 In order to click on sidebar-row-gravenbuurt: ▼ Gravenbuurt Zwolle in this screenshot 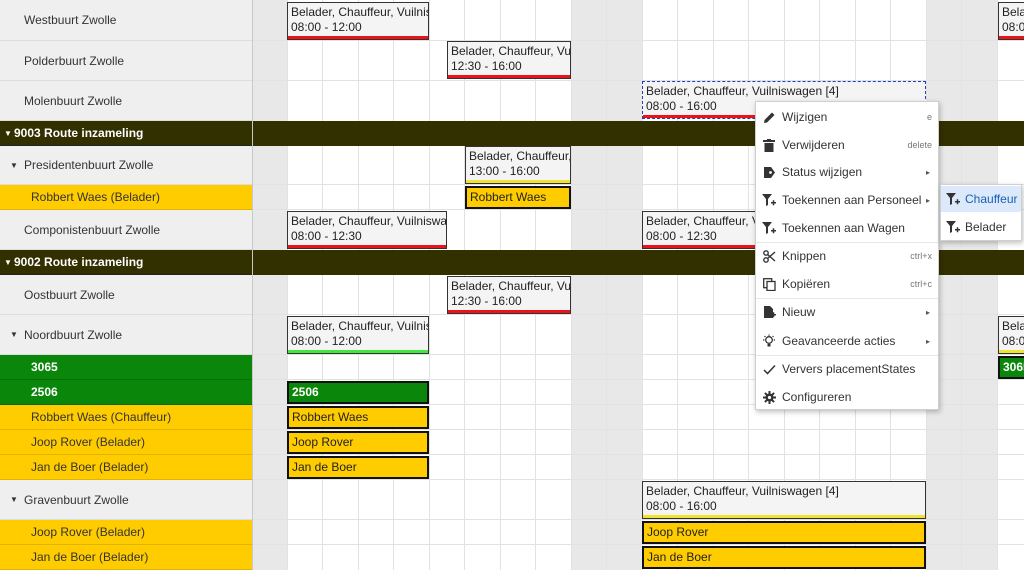, I will do `click(126, 500)`.